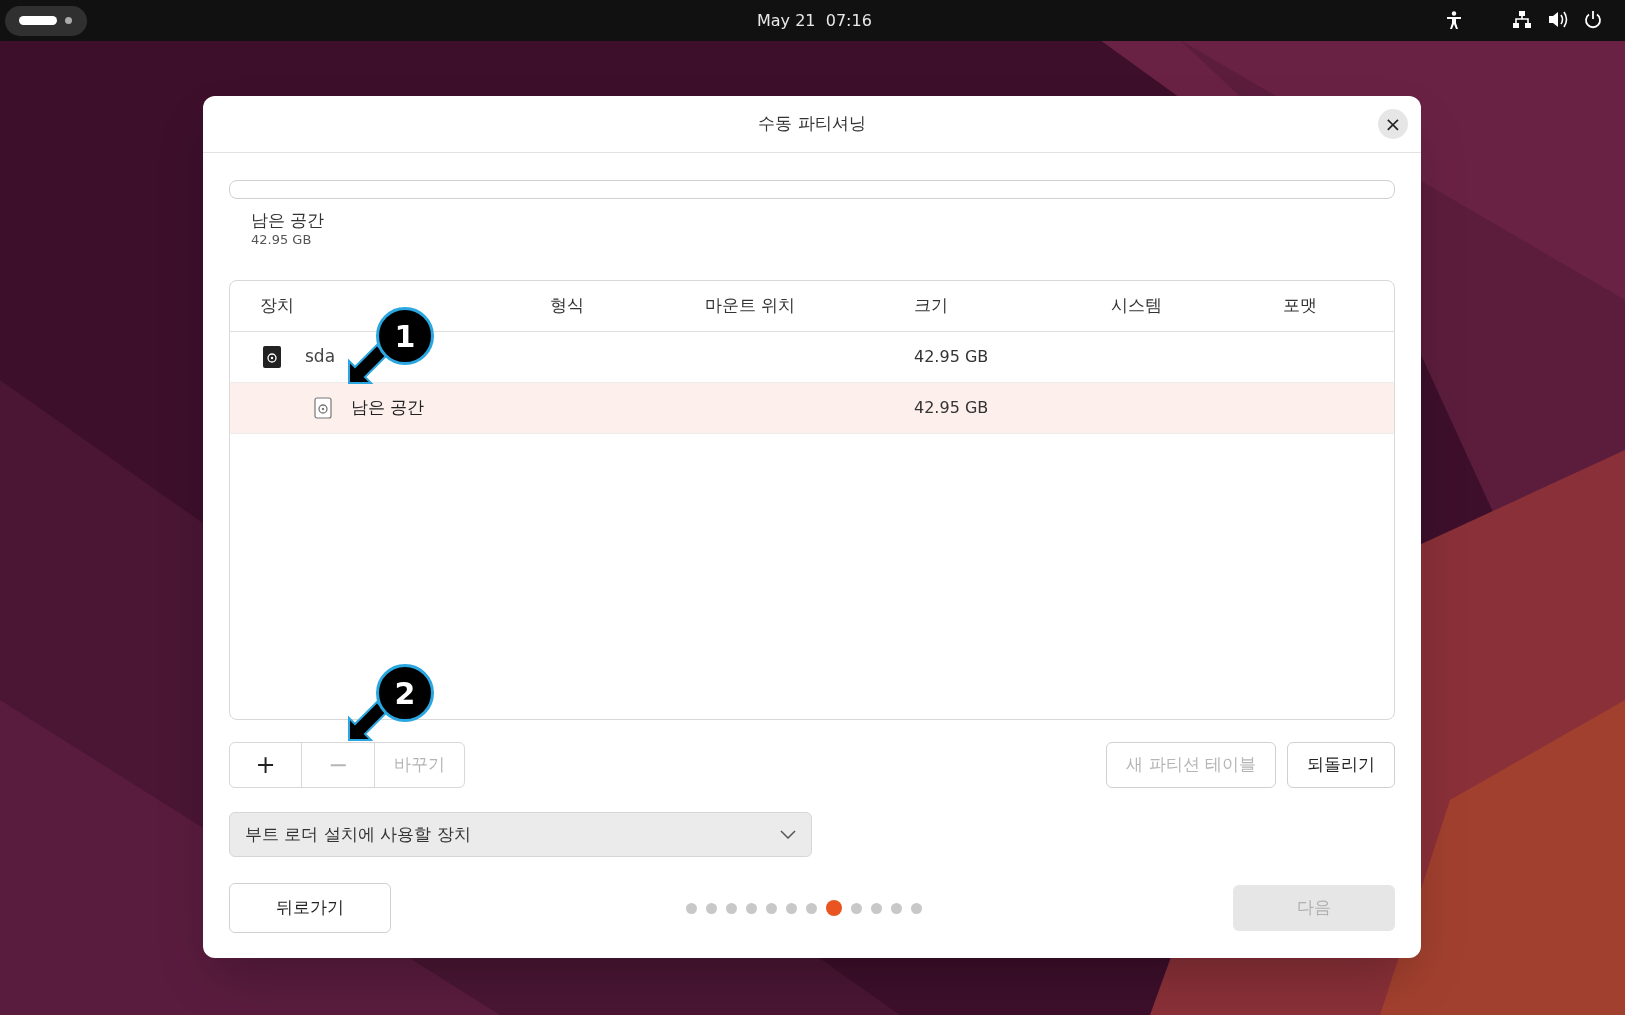 The width and height of the screenshot is (1625, 1015). I want to click on bootloader-dropdown: 부트 로더 설치에 사용할 장치, so click(520, 834).